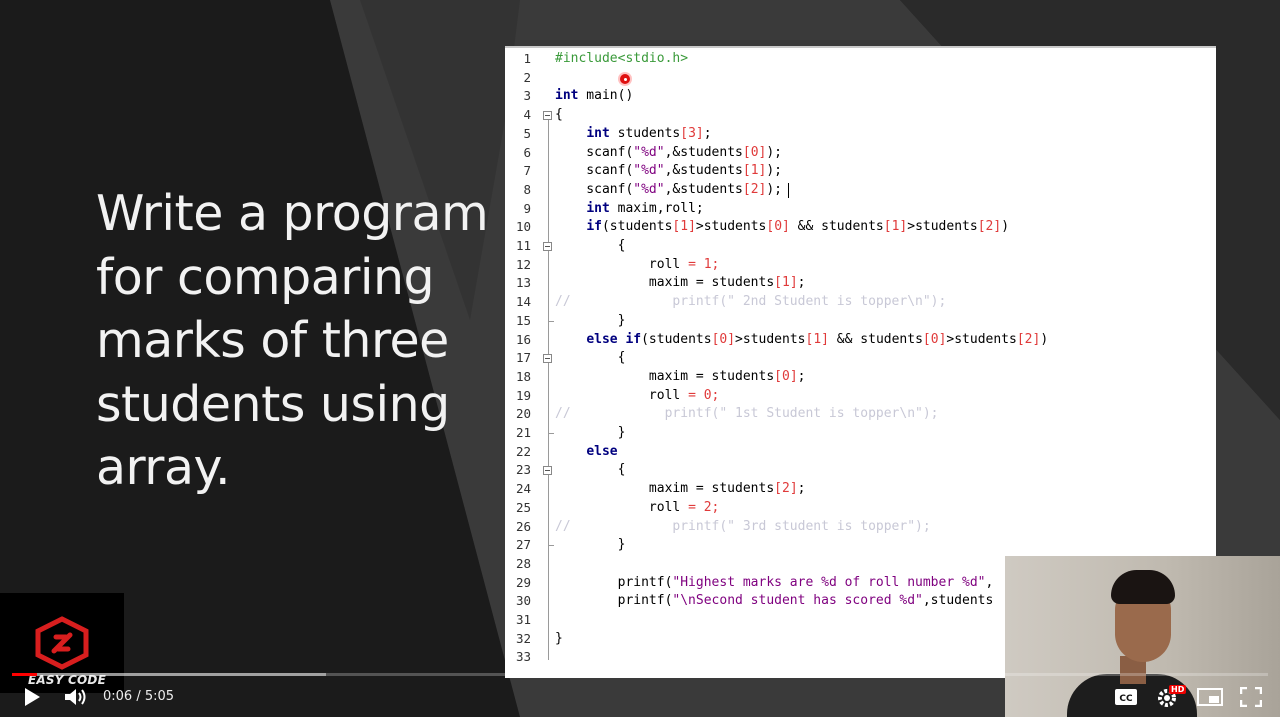 The width and height of the screenshot is (1280, 717). What do you see at coordinates (159, 696) in the screenshot?
I see `duration: 5:05` at bounding box center [159, 696].